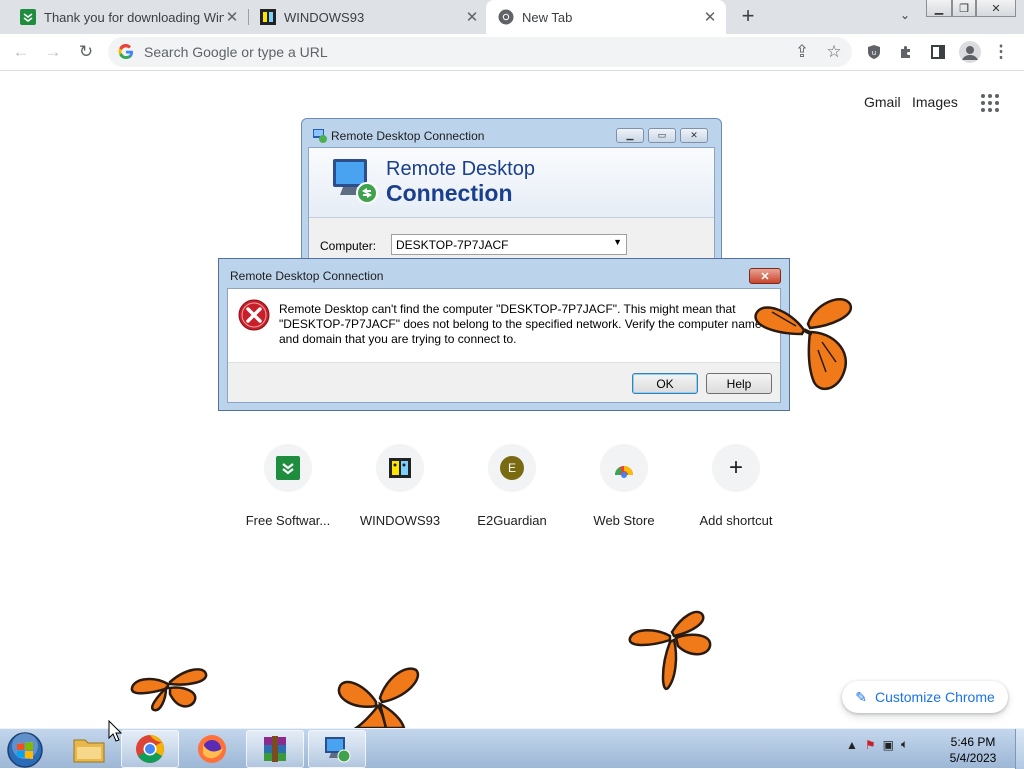 The width and height of the screenshot is (1024, 769). Describe the element at coordinates (624, 520) in the screenshot. I see `shortcut-label: Web Store` at that location.